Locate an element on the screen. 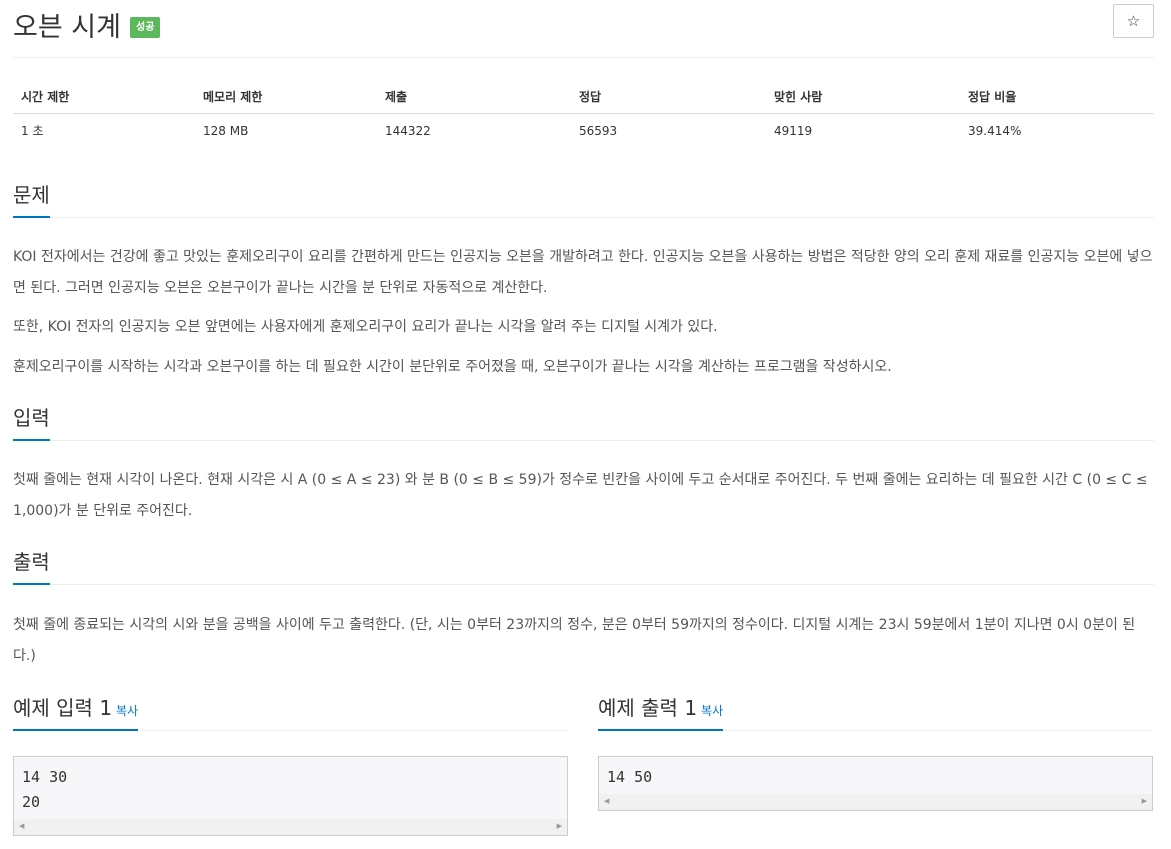 This screenshot has height=849, width=1171. sample-output-box: 14 50 ◀ ▶ is located at coordinates (875, 783).